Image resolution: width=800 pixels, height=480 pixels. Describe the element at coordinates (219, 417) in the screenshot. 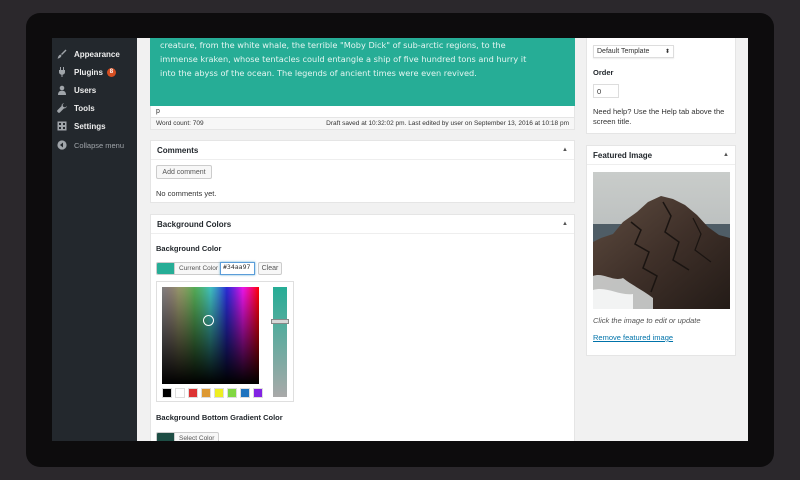

I see `bottom-gradient-label: Background Bottom Gradient Color` at that location.